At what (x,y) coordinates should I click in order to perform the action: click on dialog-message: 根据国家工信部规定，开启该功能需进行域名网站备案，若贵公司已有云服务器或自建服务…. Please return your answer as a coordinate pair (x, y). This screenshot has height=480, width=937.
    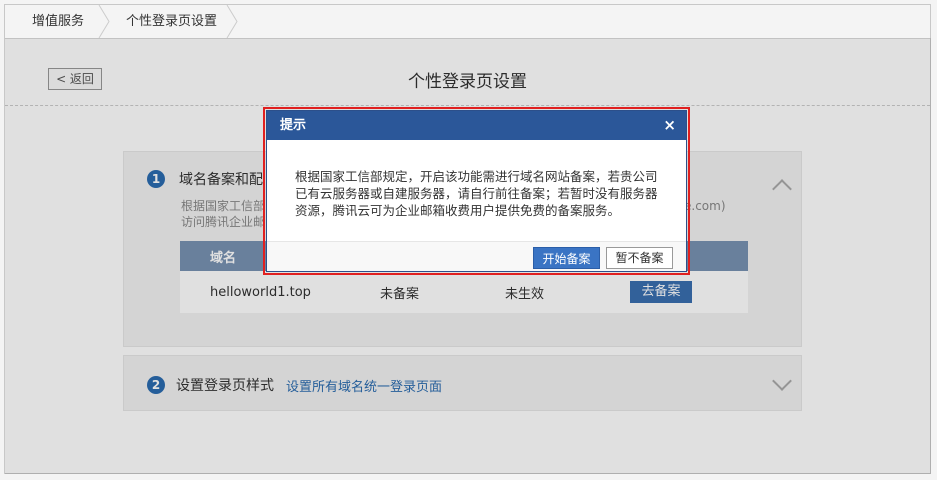
    Looking at the image, I should click on (476, 193).